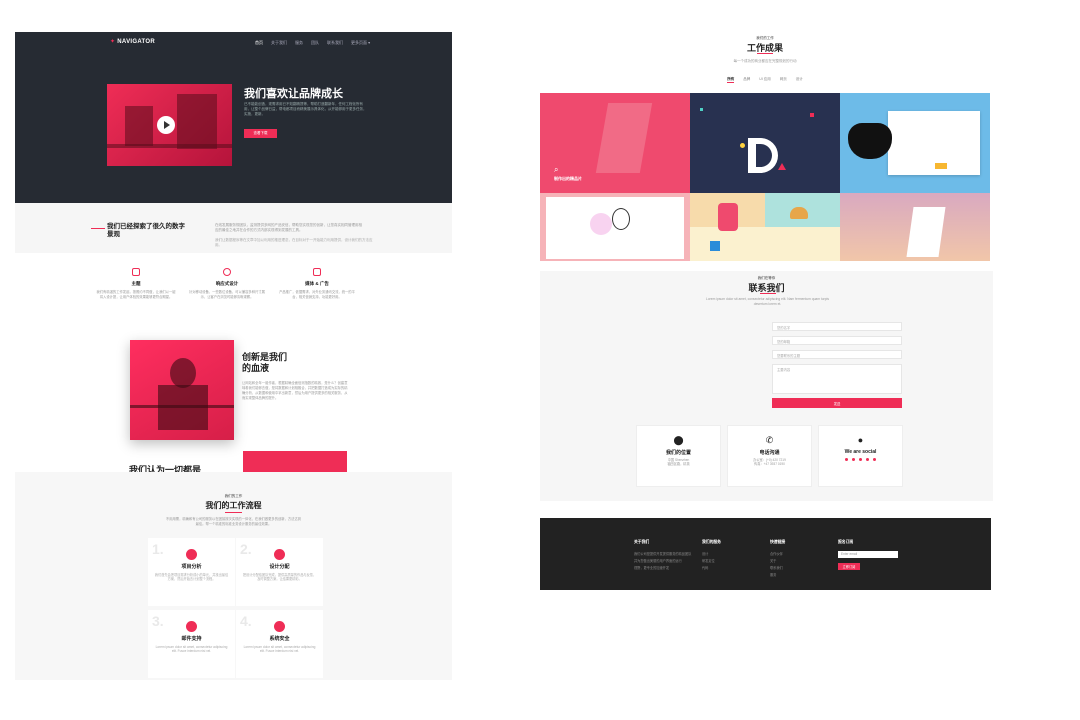 The width and height of the screenshot is (1080, 720). What do you see at coordinates (678, 453) in the screenshot?
I see `card-title: 我们的位置` at bounding box center [678, 453].